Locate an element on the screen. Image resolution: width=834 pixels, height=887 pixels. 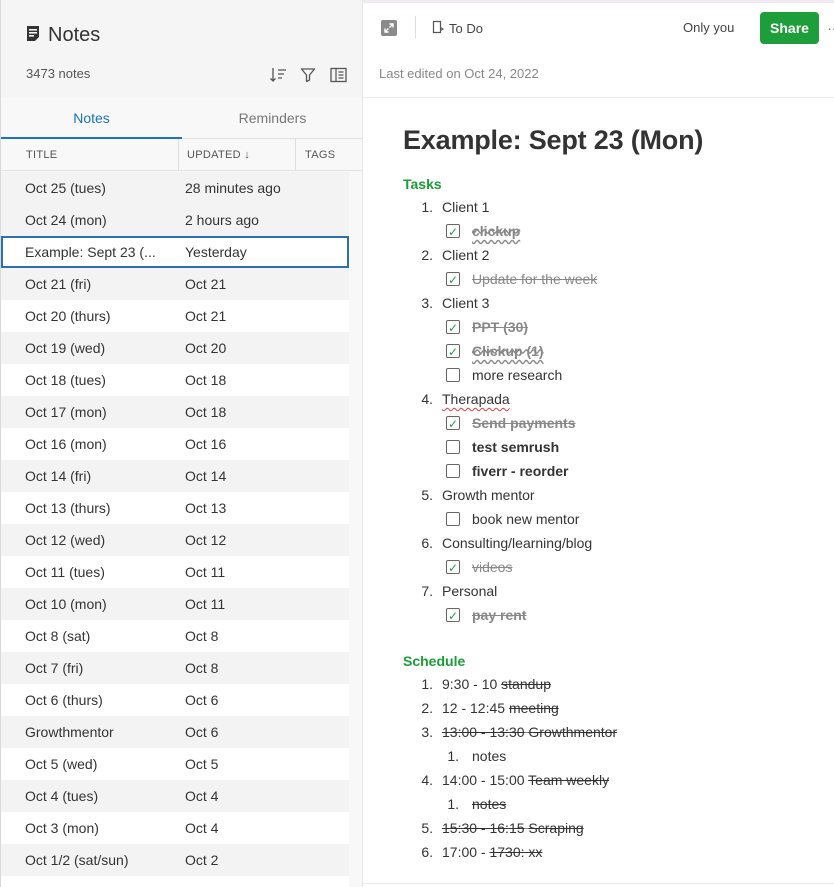
task-text: Therapada is located at coordinates (476, 399).